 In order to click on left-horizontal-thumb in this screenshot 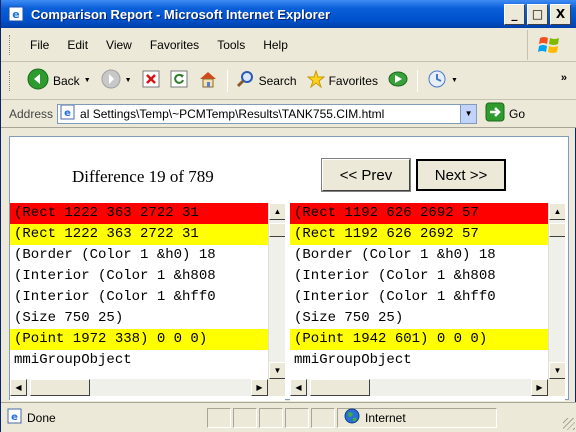, I will do `click(60, 387)`.